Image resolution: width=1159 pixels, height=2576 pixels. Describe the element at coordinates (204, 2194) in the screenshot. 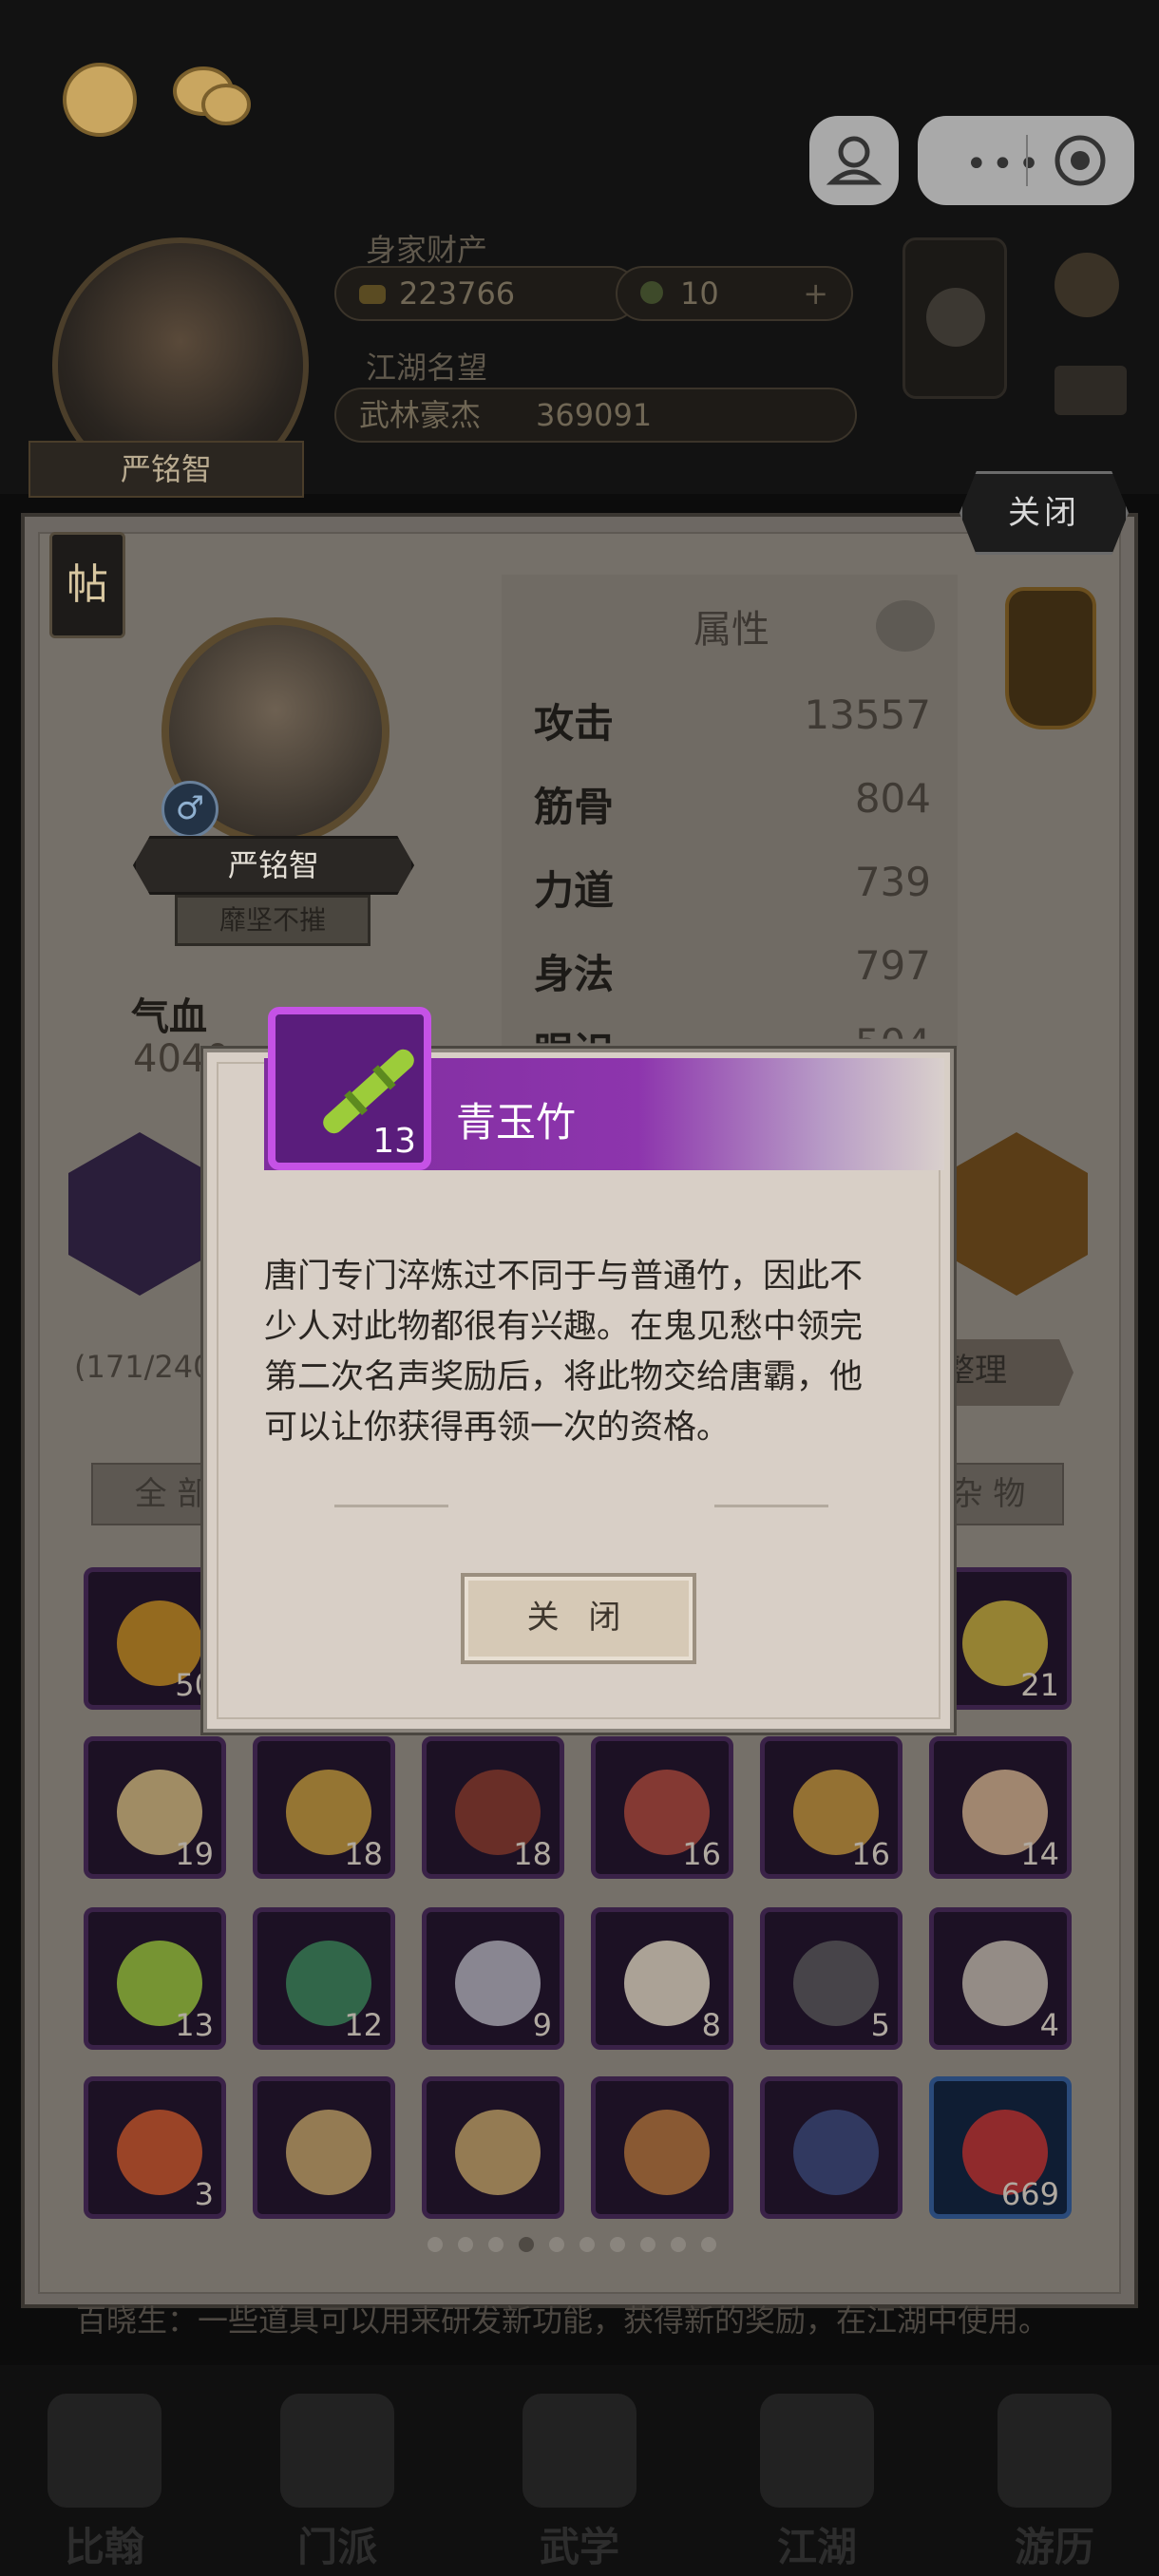

I see `item-count: 3` at that location.